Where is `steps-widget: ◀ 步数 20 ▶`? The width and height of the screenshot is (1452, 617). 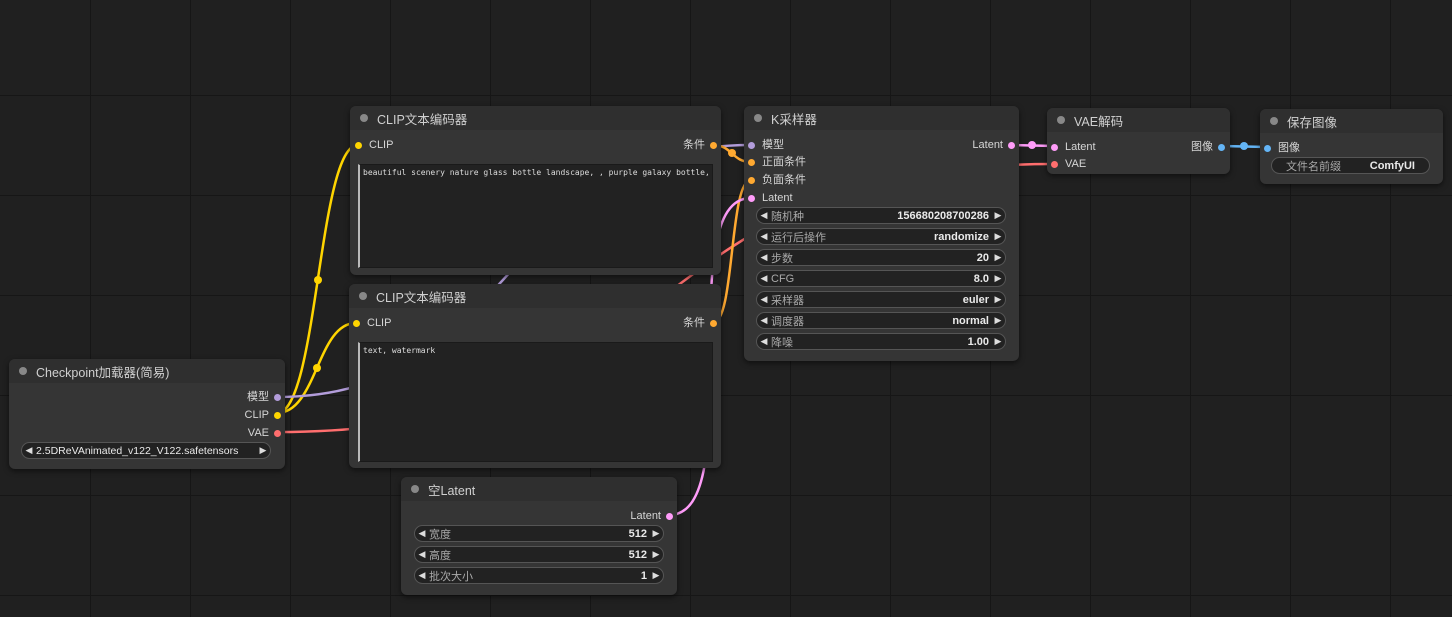
steps-widget: ◀ 步数 20 ▶ is located at coordinates (881, 257).